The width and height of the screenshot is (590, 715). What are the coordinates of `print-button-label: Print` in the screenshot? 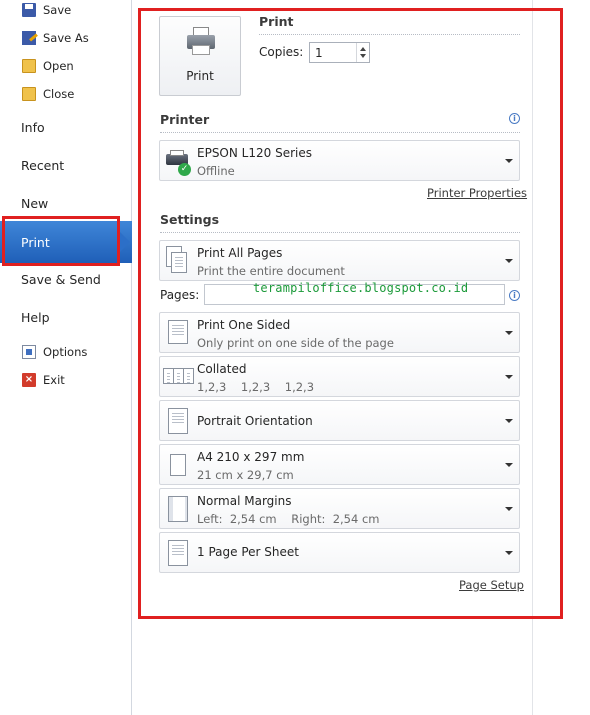 It's located at (200, 76).